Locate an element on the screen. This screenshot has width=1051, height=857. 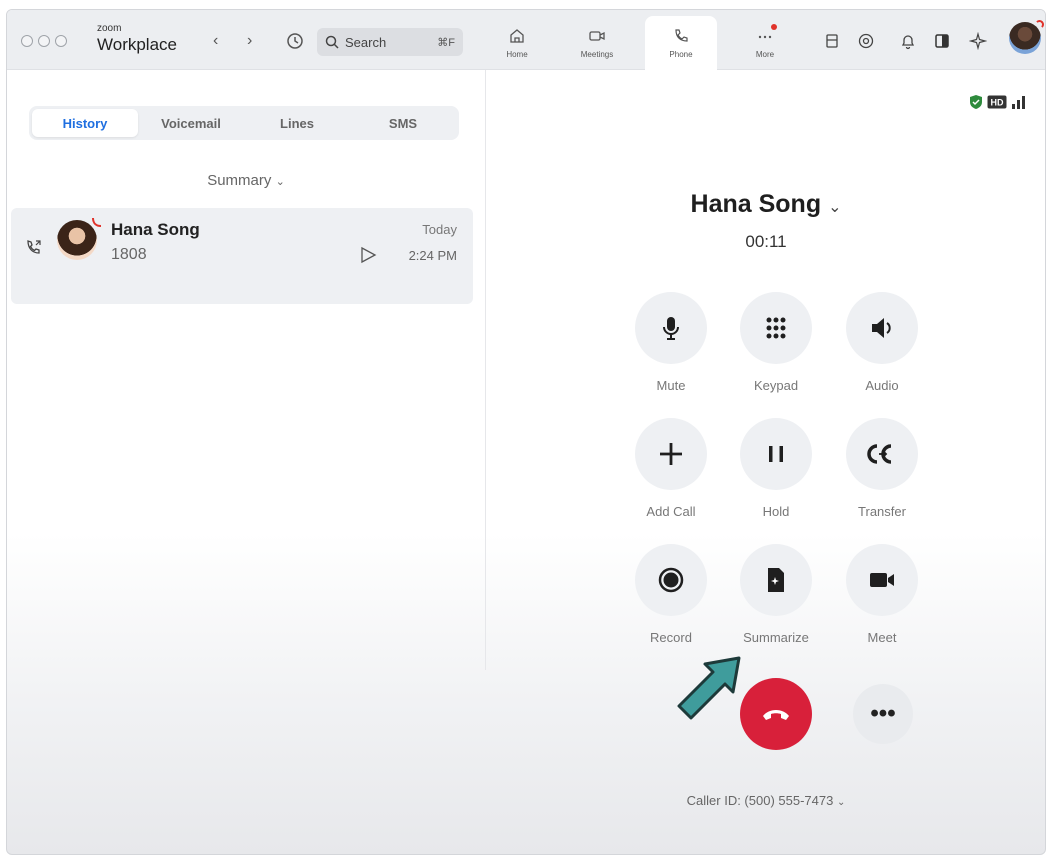
caller-id-text: Caller ID: (500) 555-7473 is located at coordinates (760, 800).